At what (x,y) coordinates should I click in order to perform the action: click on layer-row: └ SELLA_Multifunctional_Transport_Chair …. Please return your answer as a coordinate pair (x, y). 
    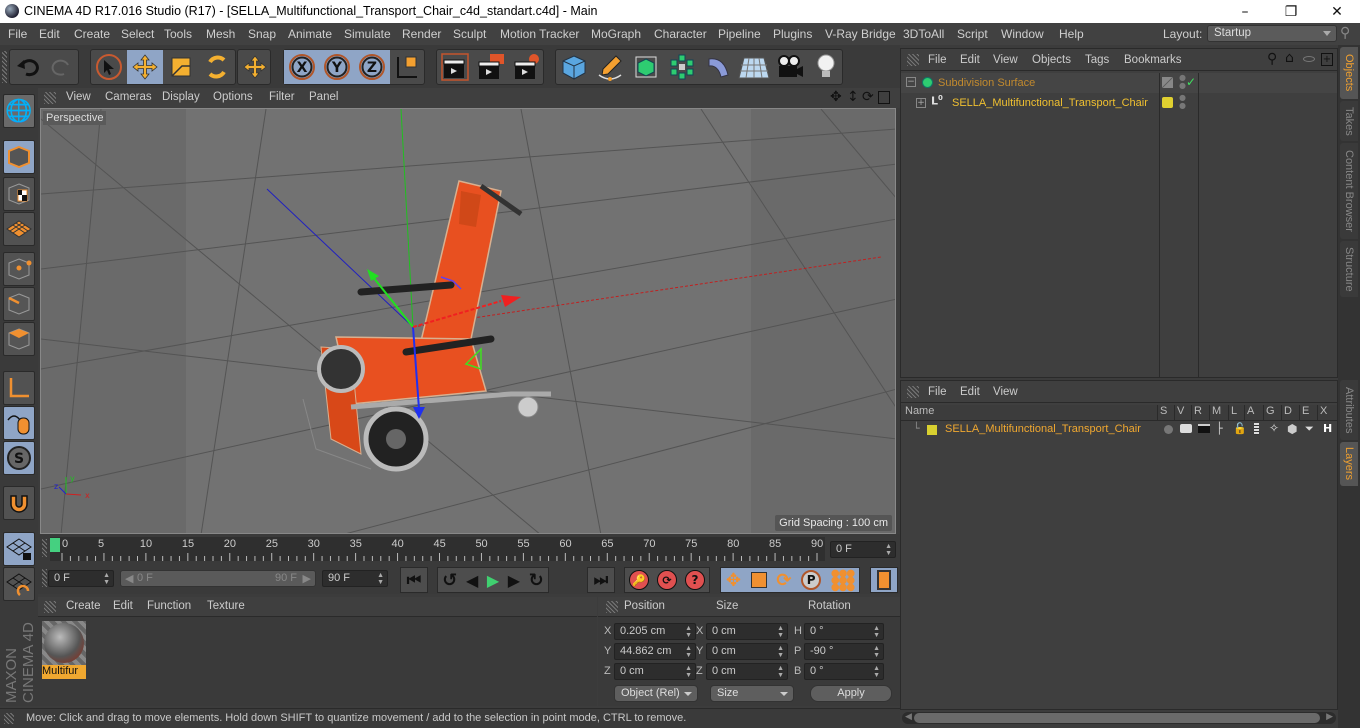
    Looking at the image, I should click on (1119, 430).